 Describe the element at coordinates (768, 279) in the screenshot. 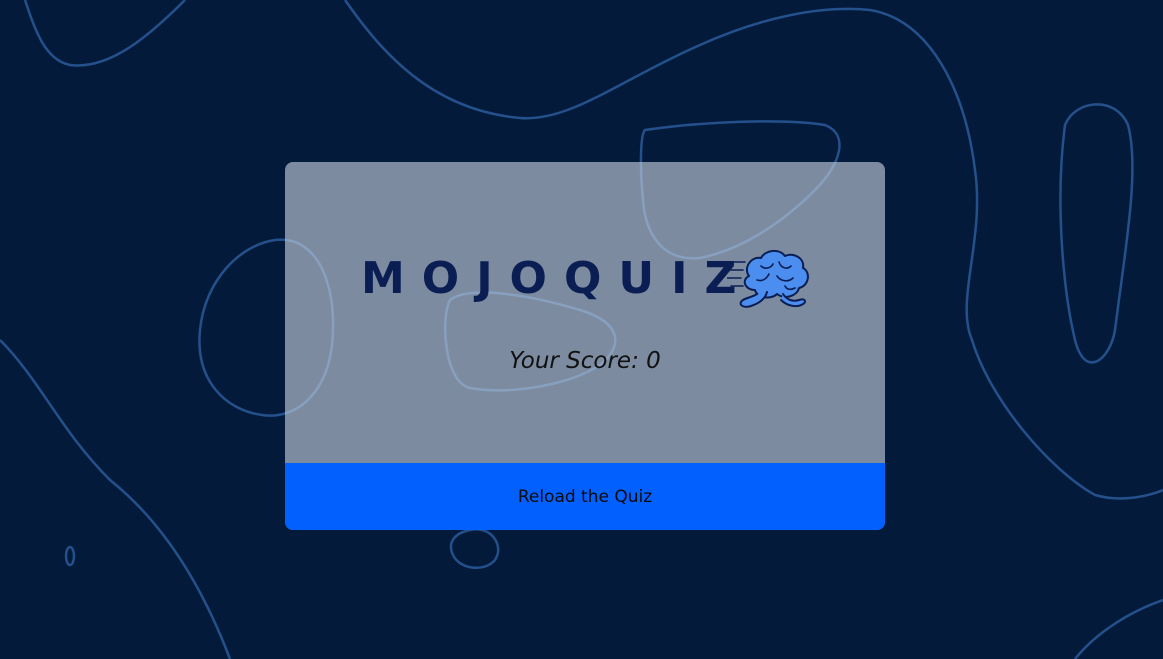

I see `running-brain-icon` at that location.